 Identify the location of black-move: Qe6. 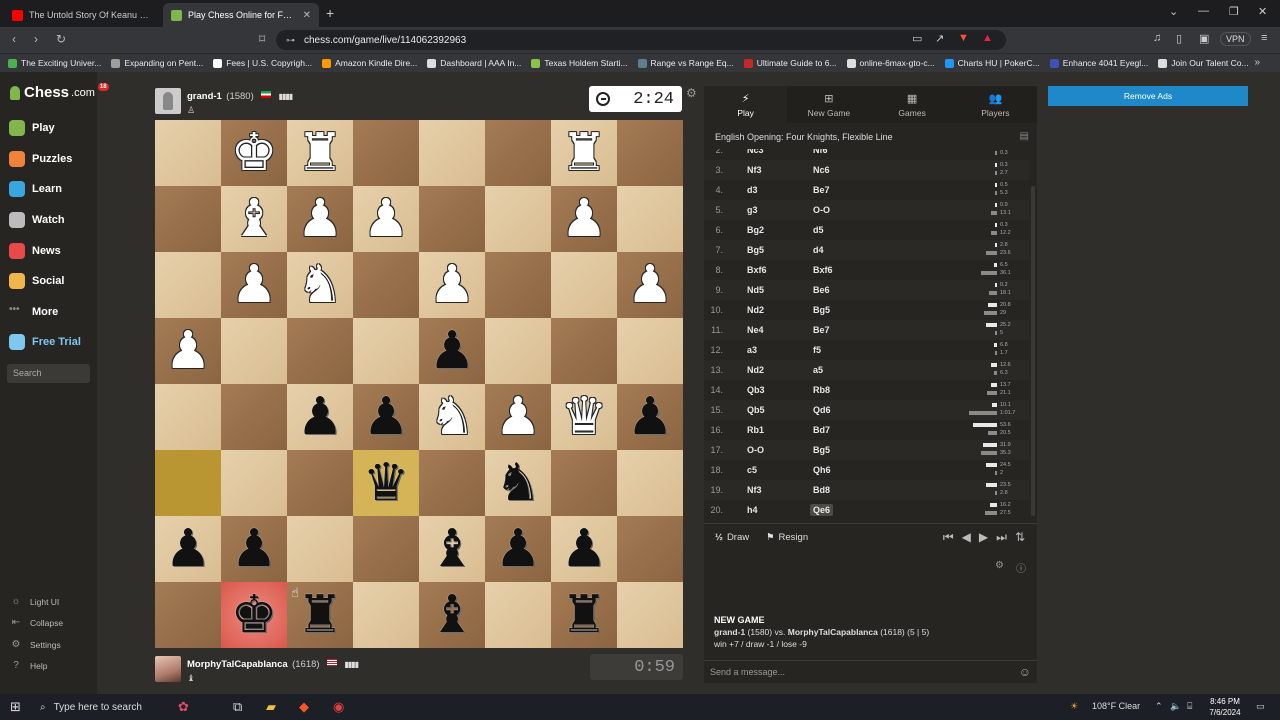
(822, 510).